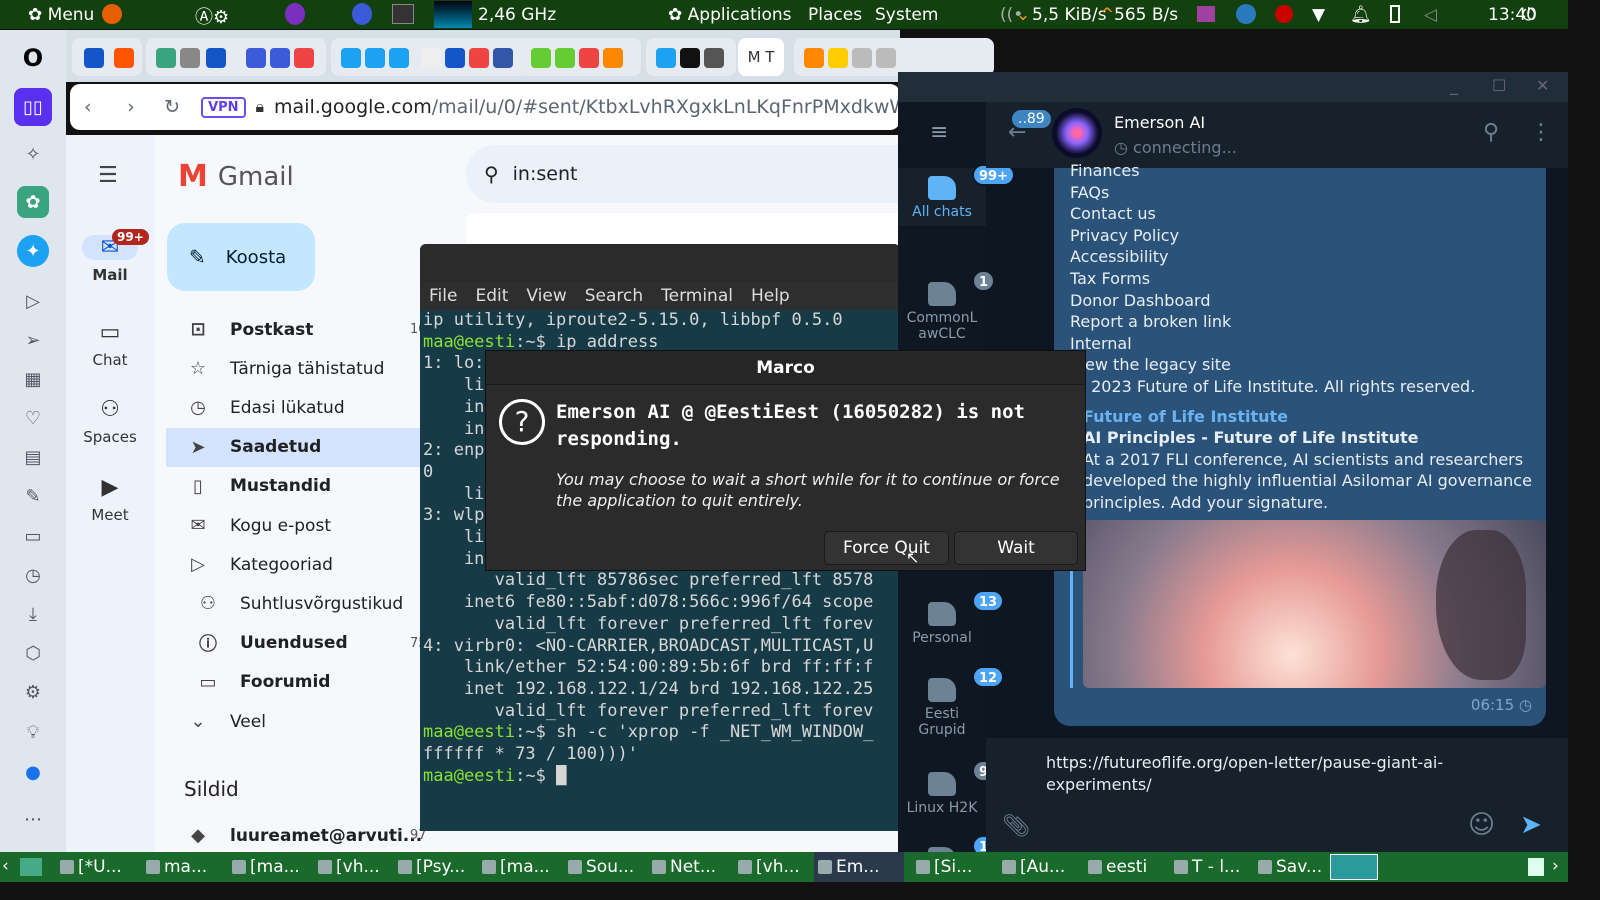  Describe the element at coordinates (1159, 122) in the screenshot. I see `chat-name: Emerson AI` at that location.